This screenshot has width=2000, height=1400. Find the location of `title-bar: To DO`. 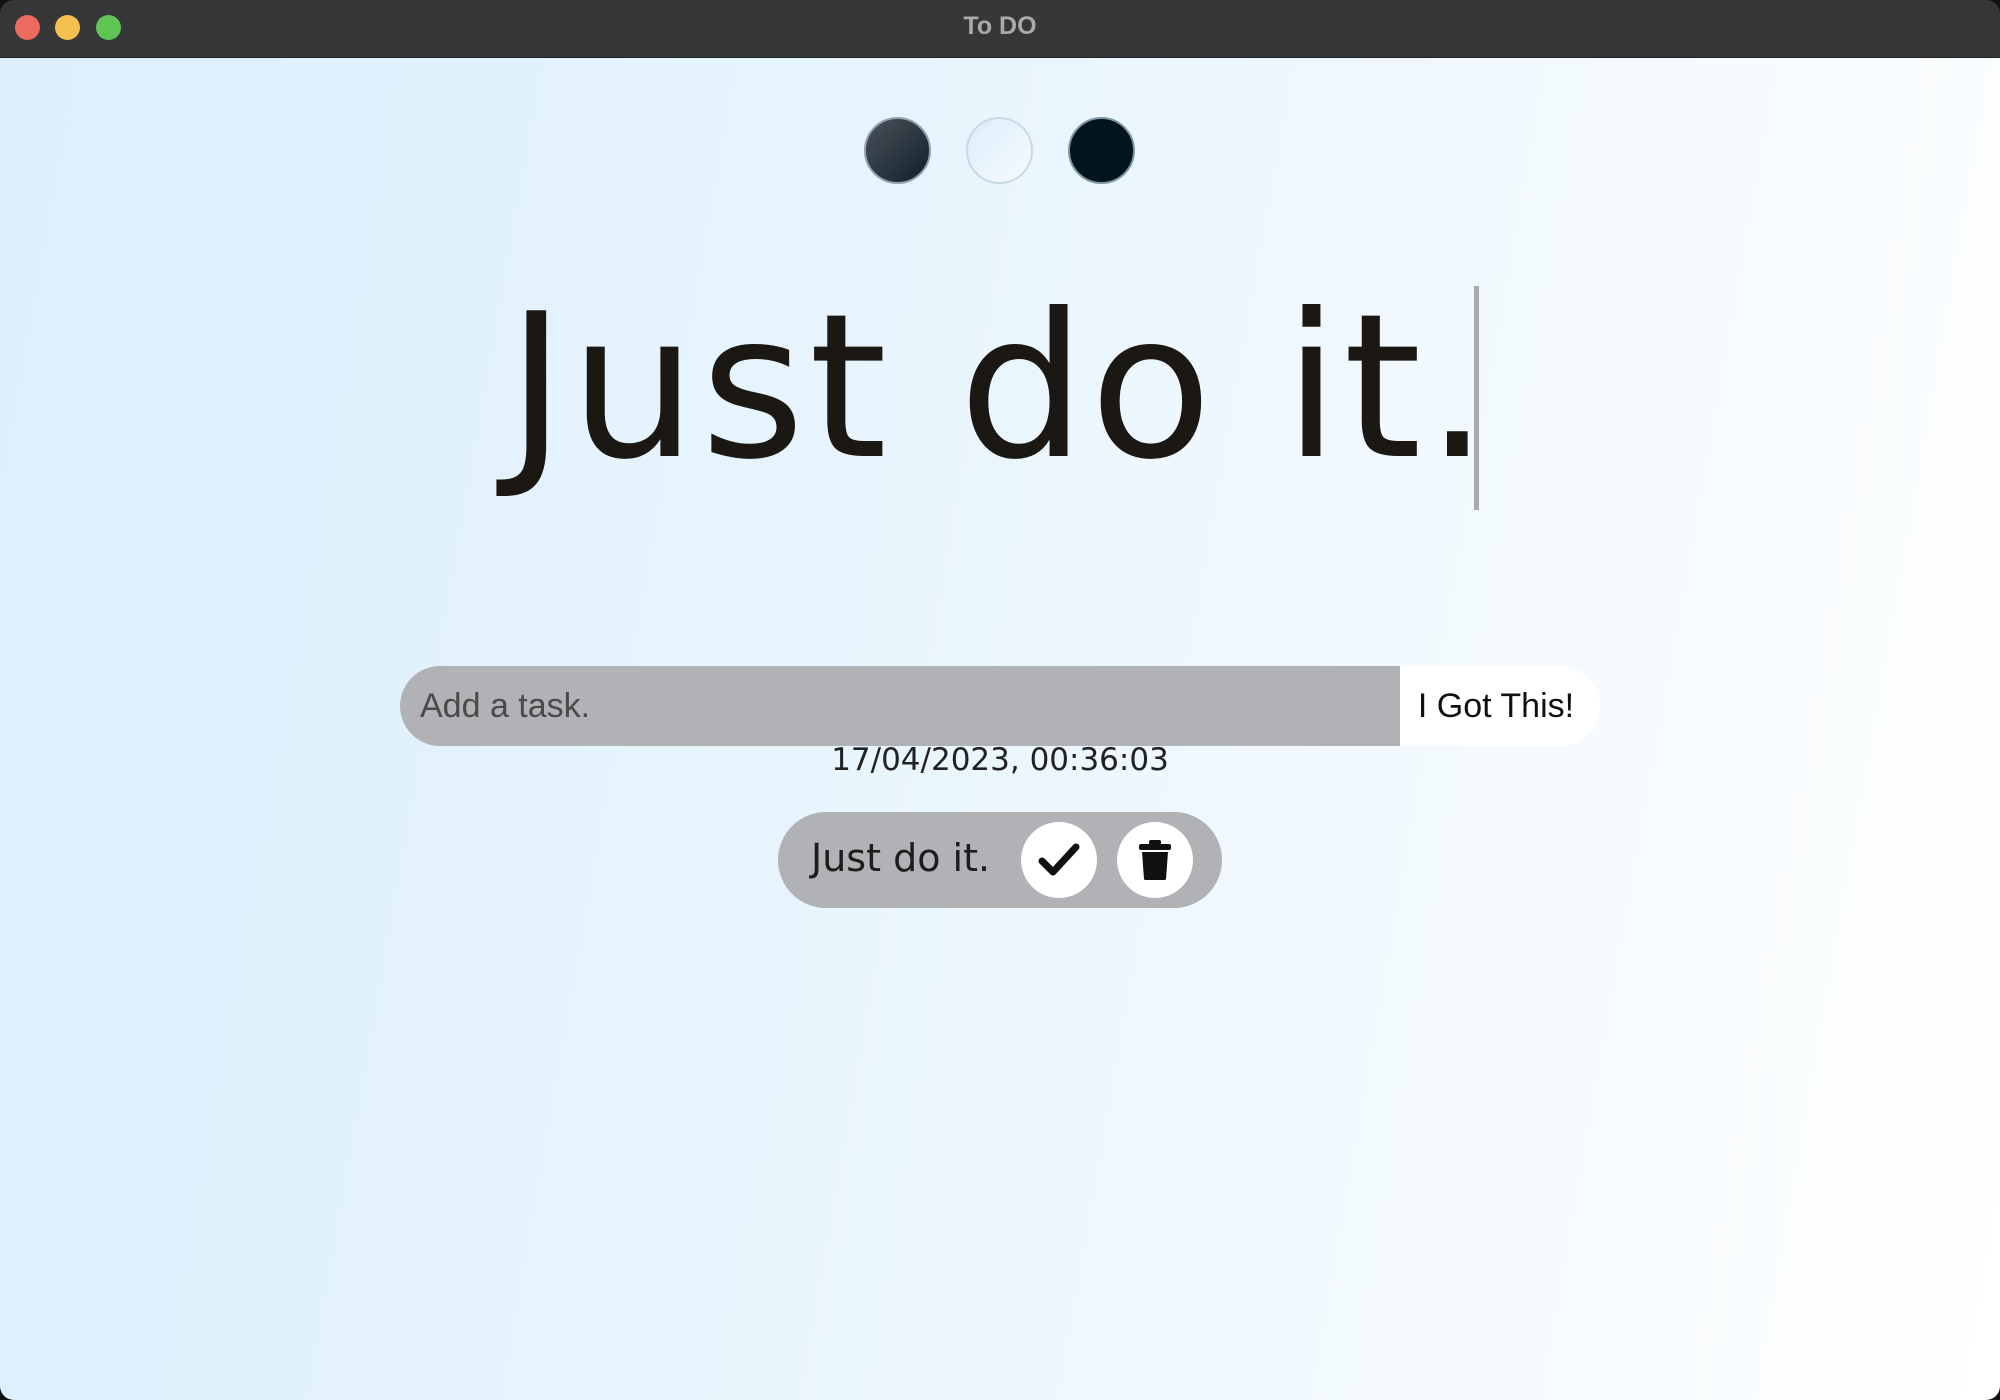

title-bar: To DO is located at coordinates (1000, 29).